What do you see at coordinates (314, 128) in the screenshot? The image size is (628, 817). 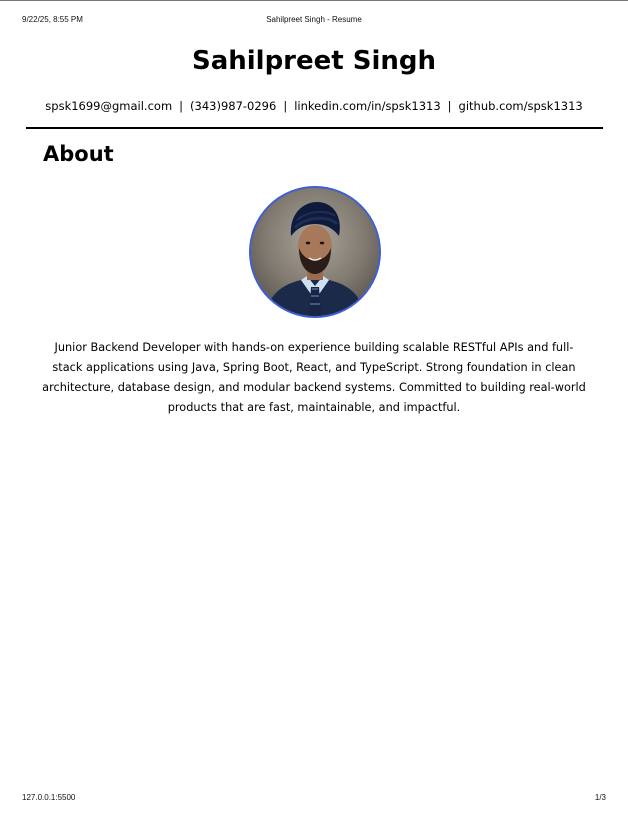 I see `section-divider` at bounding box center [314, 128].